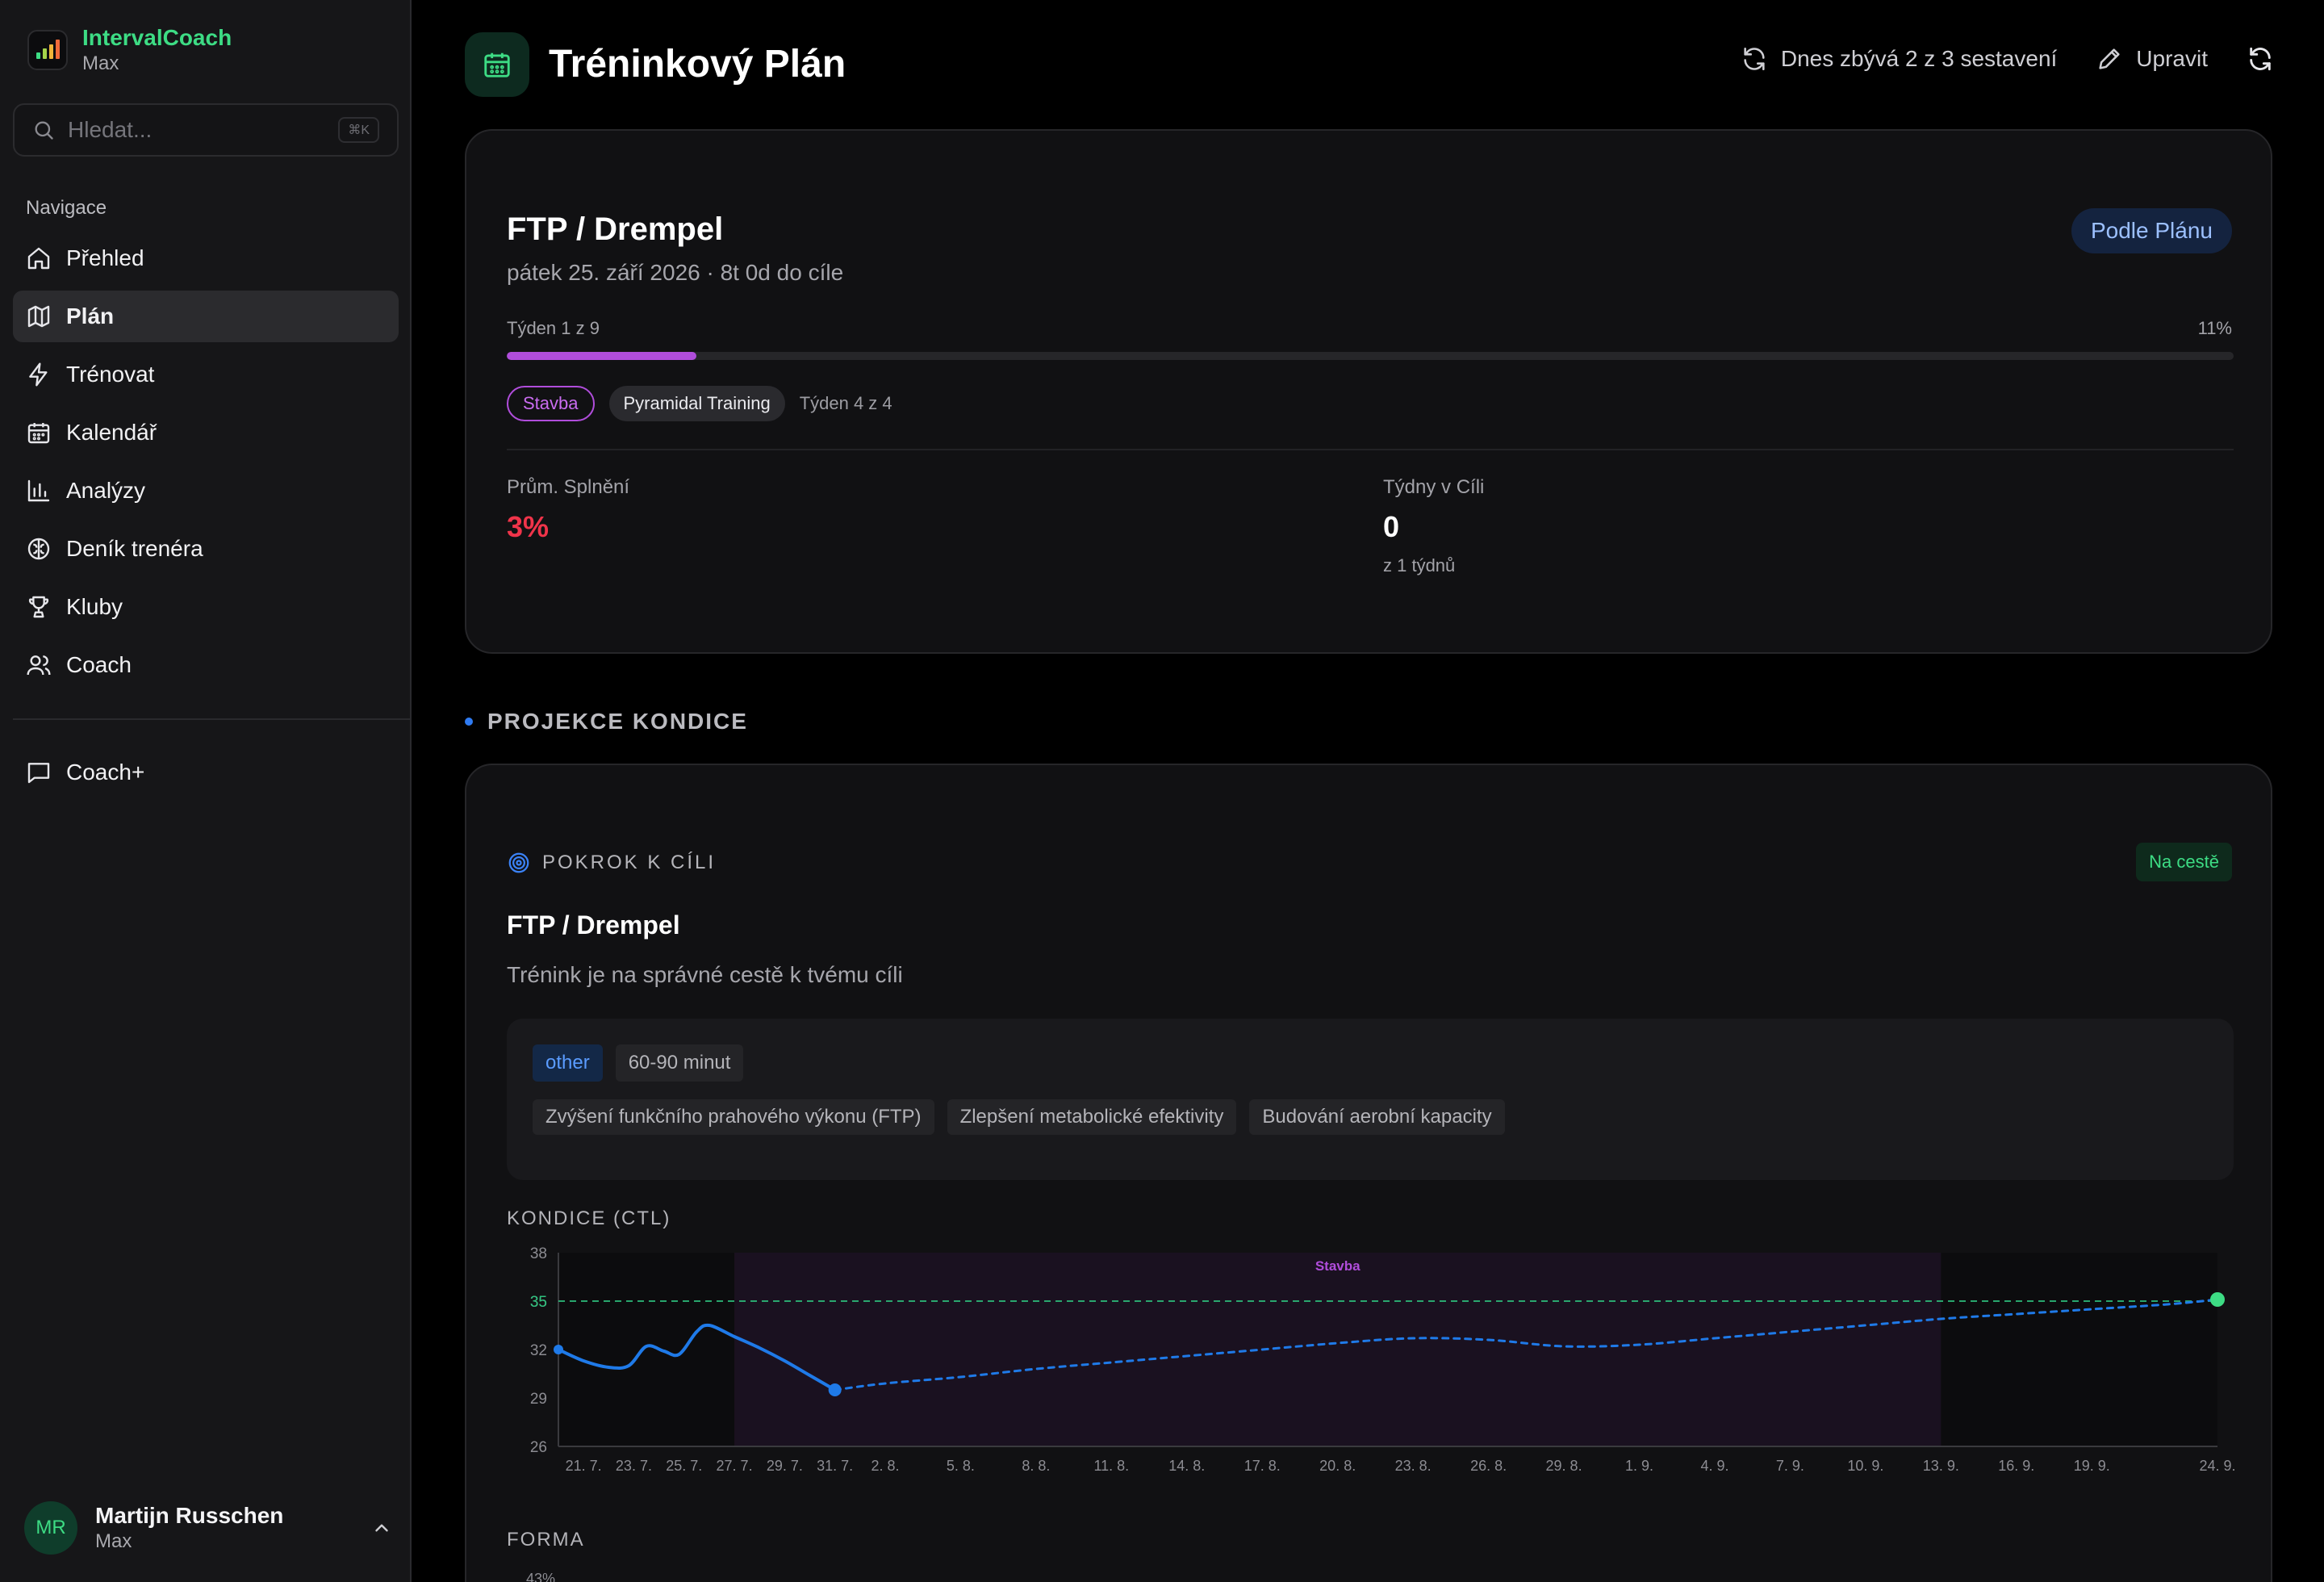 Image resolution: width=2324 pixels, height=1582 pixels. I want to click on forma-axis-tick: 43%, so click(541, 1576).